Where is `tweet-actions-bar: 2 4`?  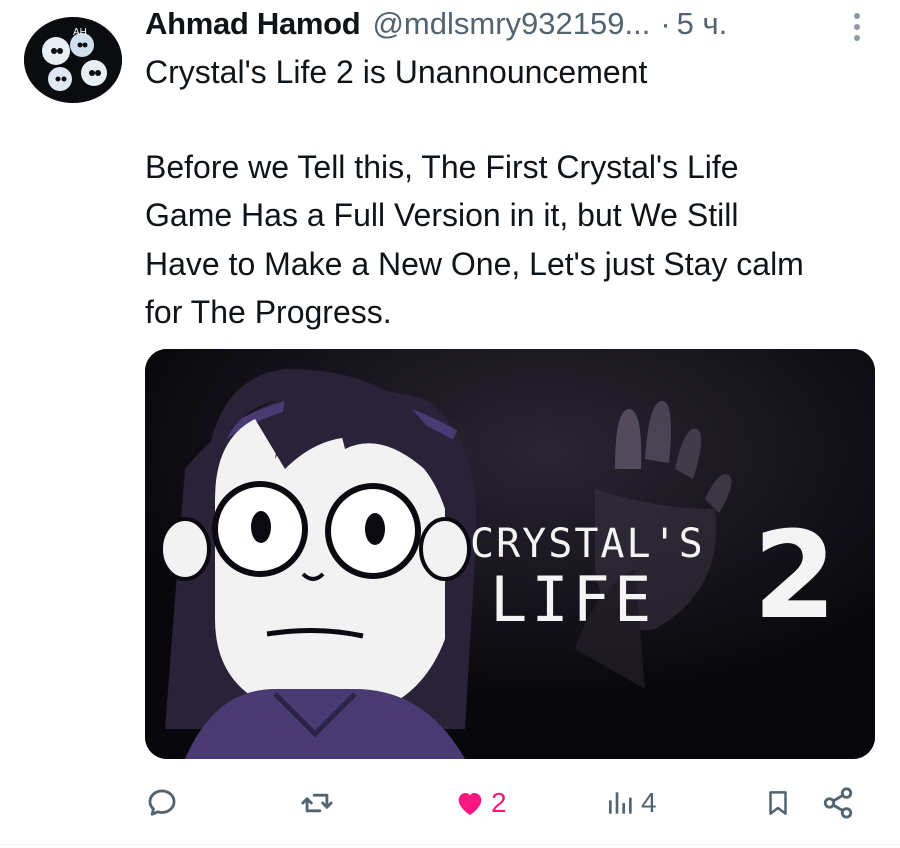 tweet-actions-bar: 2 4 is located at coordinates (510, 803).